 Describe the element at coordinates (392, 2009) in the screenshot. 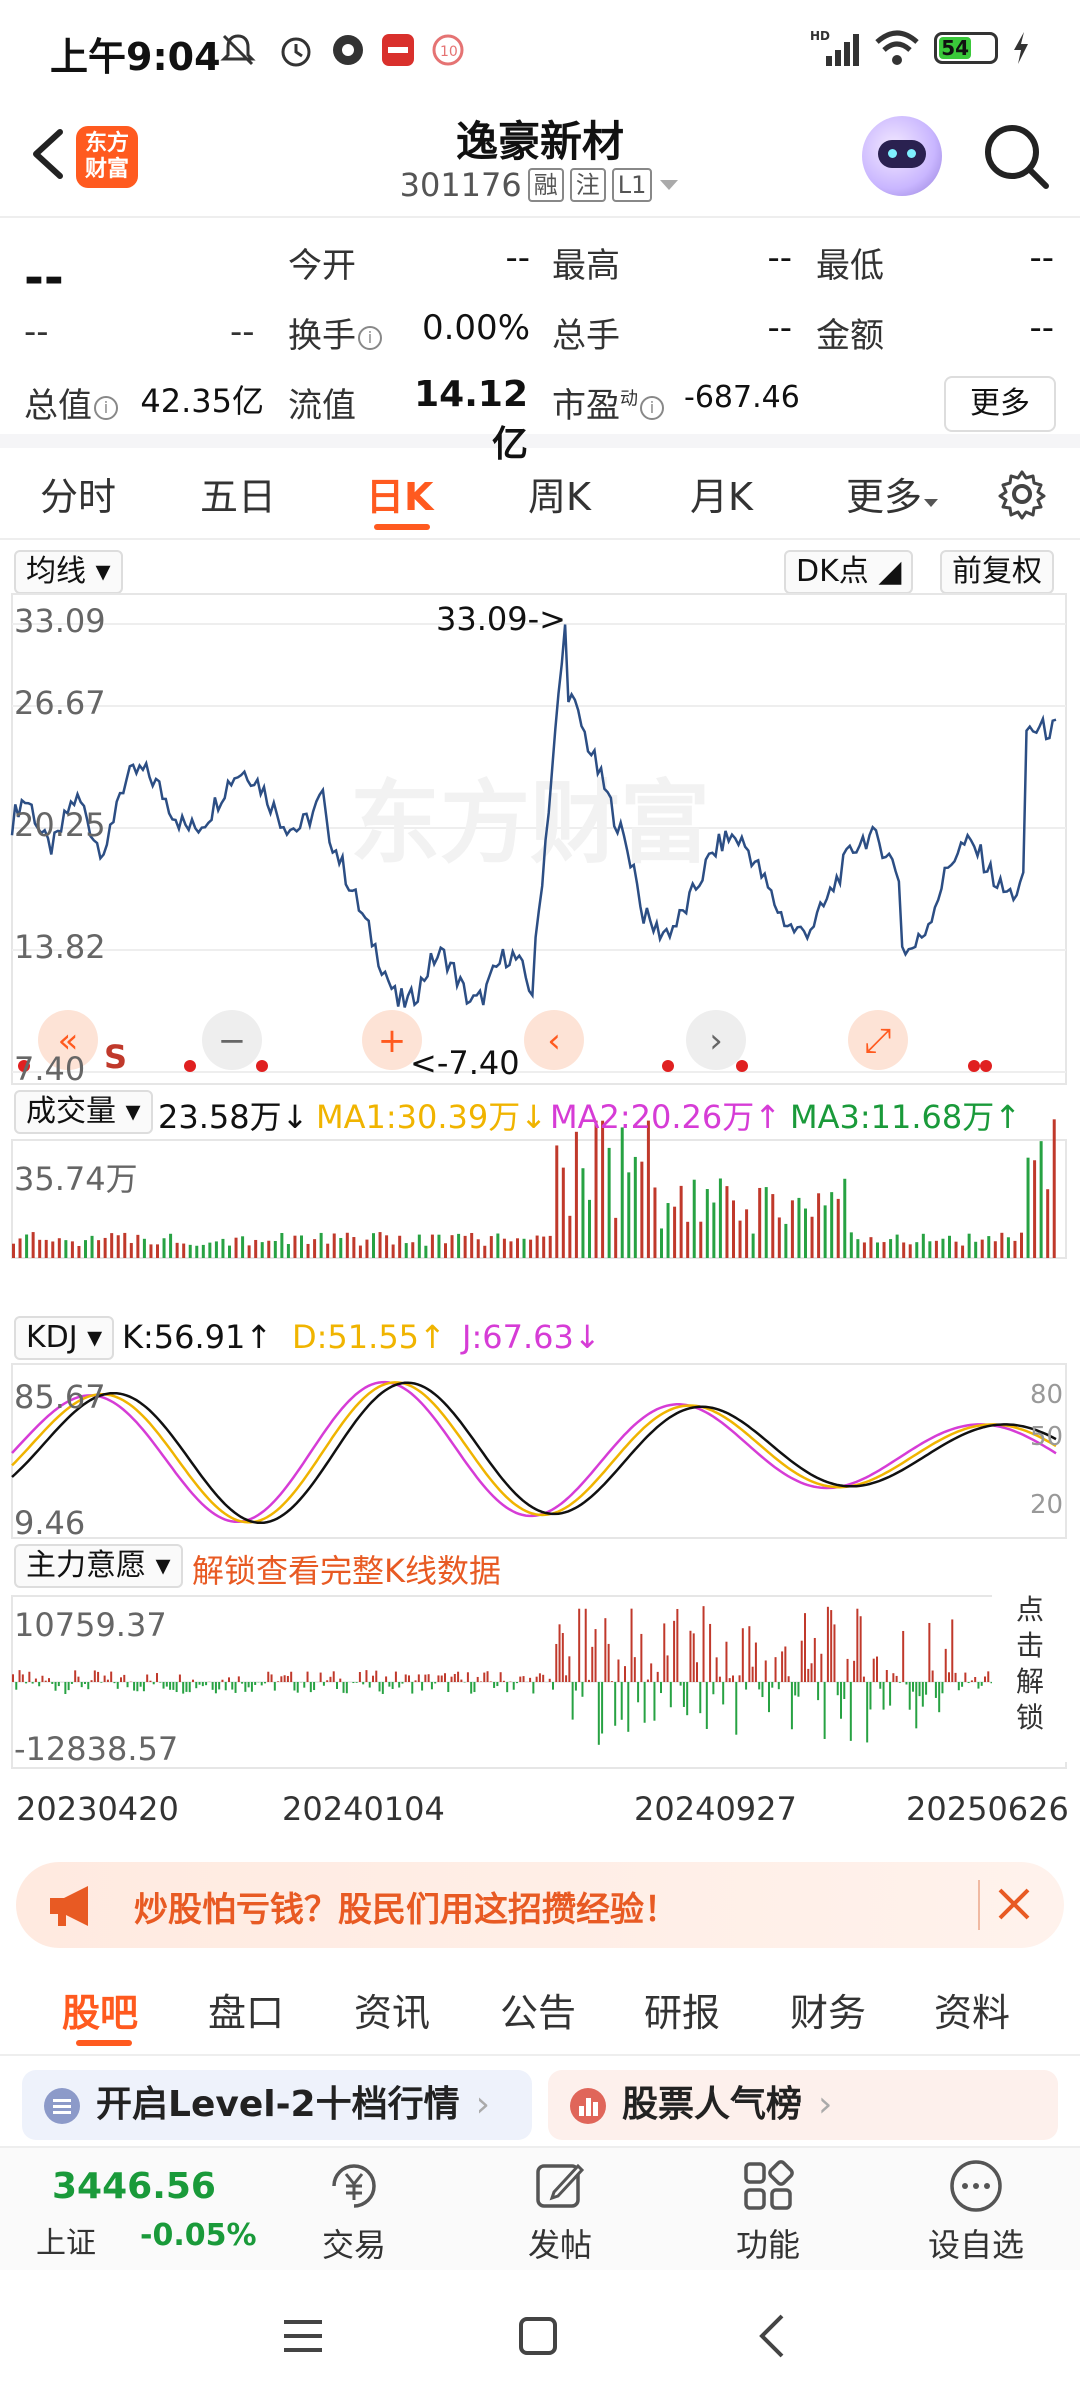

I see `tab-news: 资讯` at that location.